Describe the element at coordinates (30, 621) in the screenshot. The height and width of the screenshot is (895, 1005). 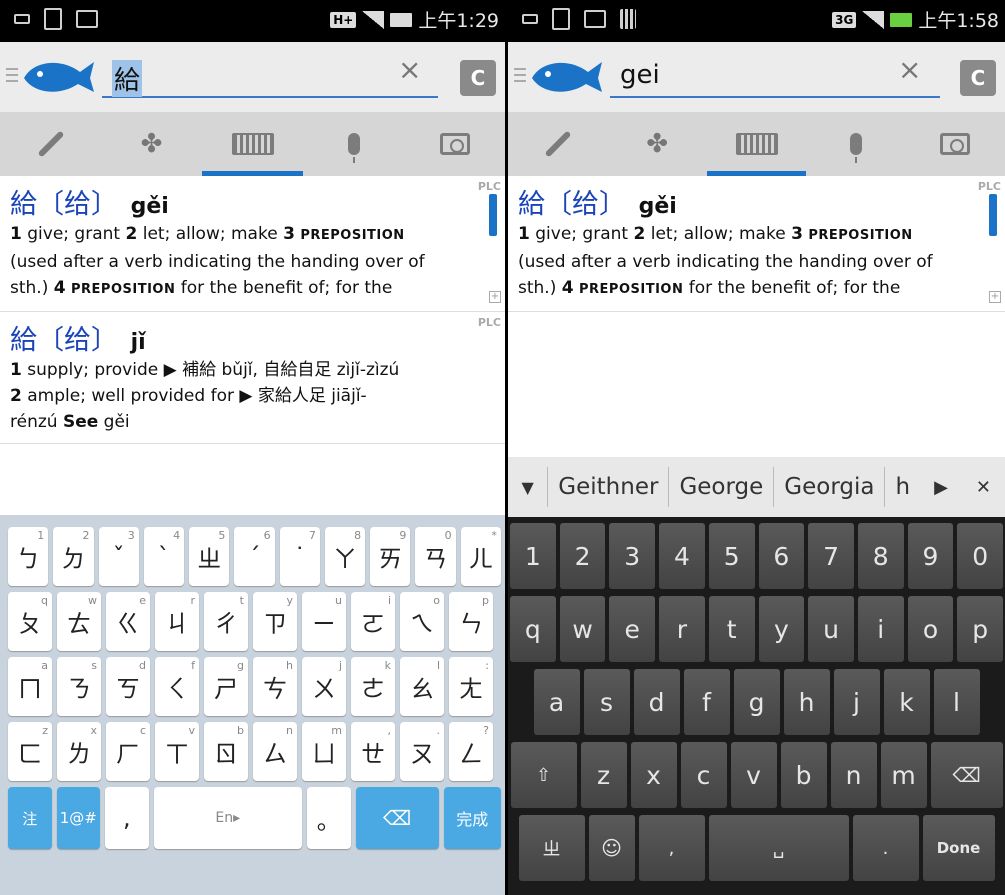
I see `zhuyin-key: ㄆq` at that location.